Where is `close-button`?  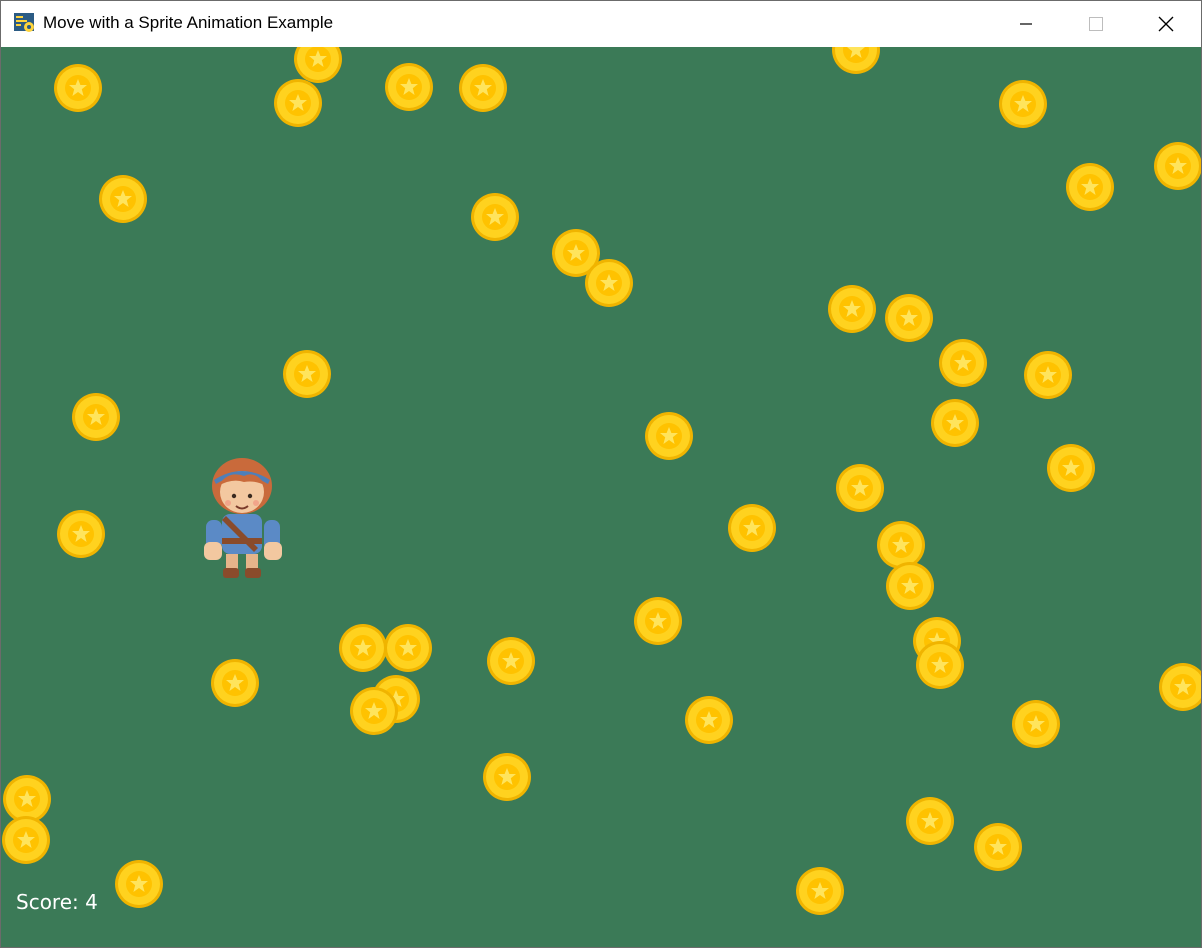 close-button is located at coordinates (1166, 24).